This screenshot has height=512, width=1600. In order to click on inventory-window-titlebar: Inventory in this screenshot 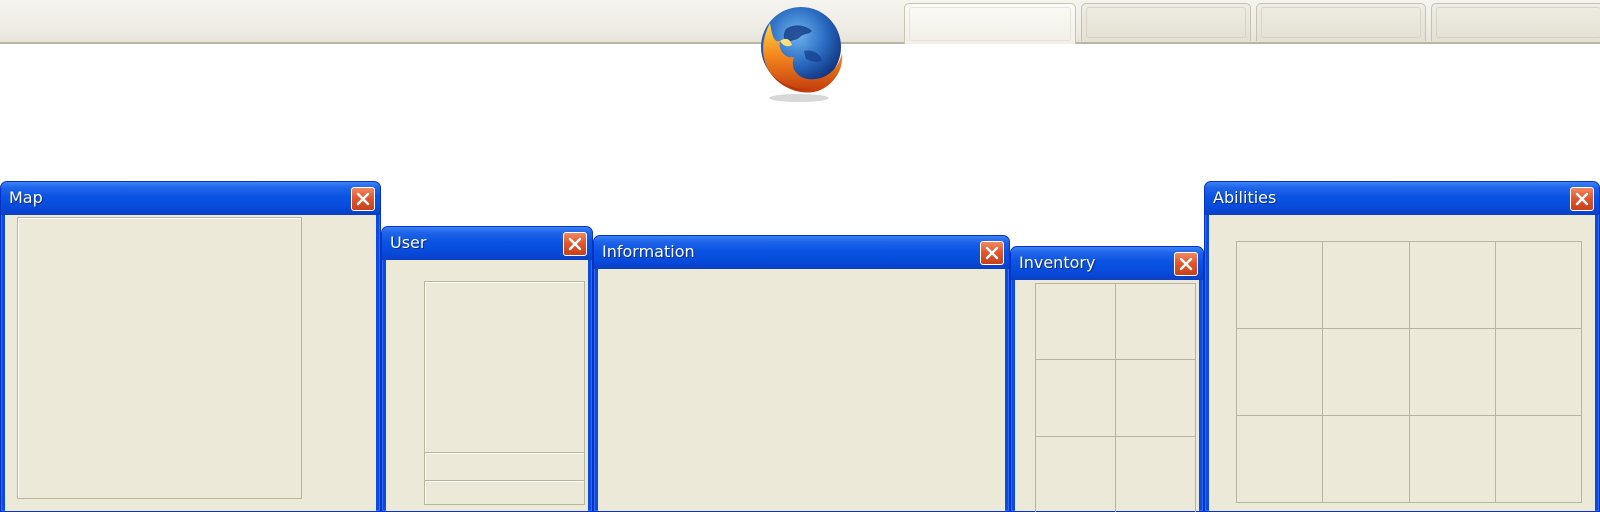, I will do `click(1107, 263)`.